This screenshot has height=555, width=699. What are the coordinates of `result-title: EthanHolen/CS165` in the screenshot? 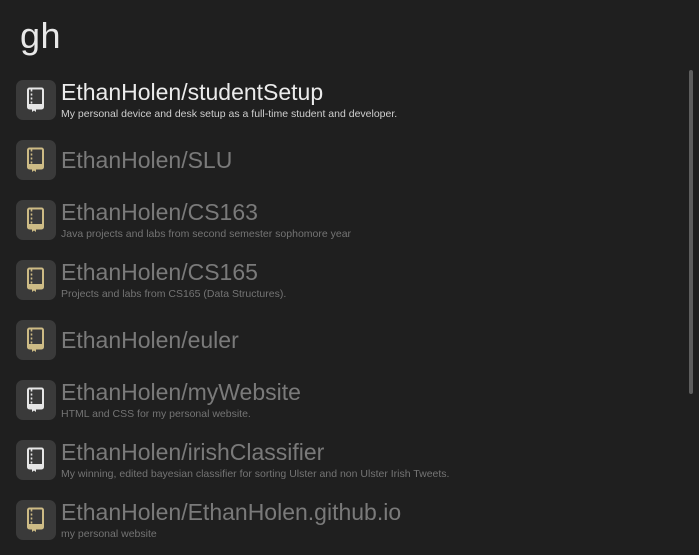 It's located at (159, 272).